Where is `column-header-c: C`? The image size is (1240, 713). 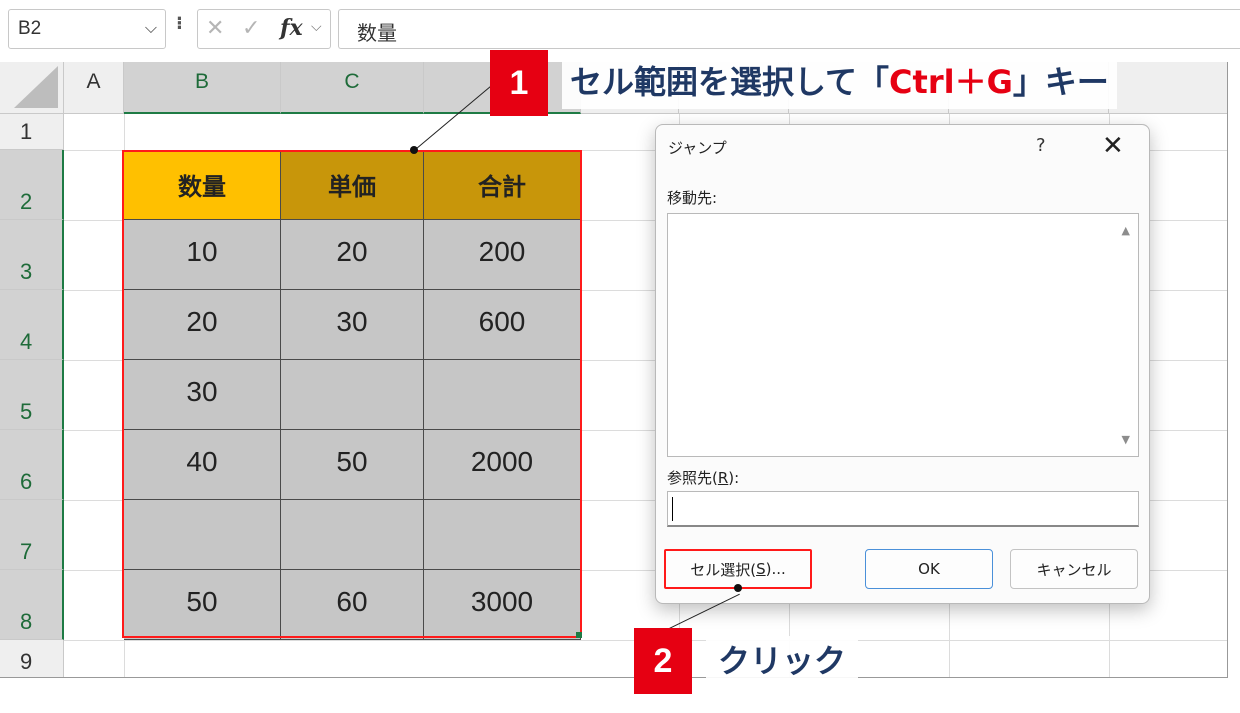
column-header-c: C is located at coordinates (352, 88).